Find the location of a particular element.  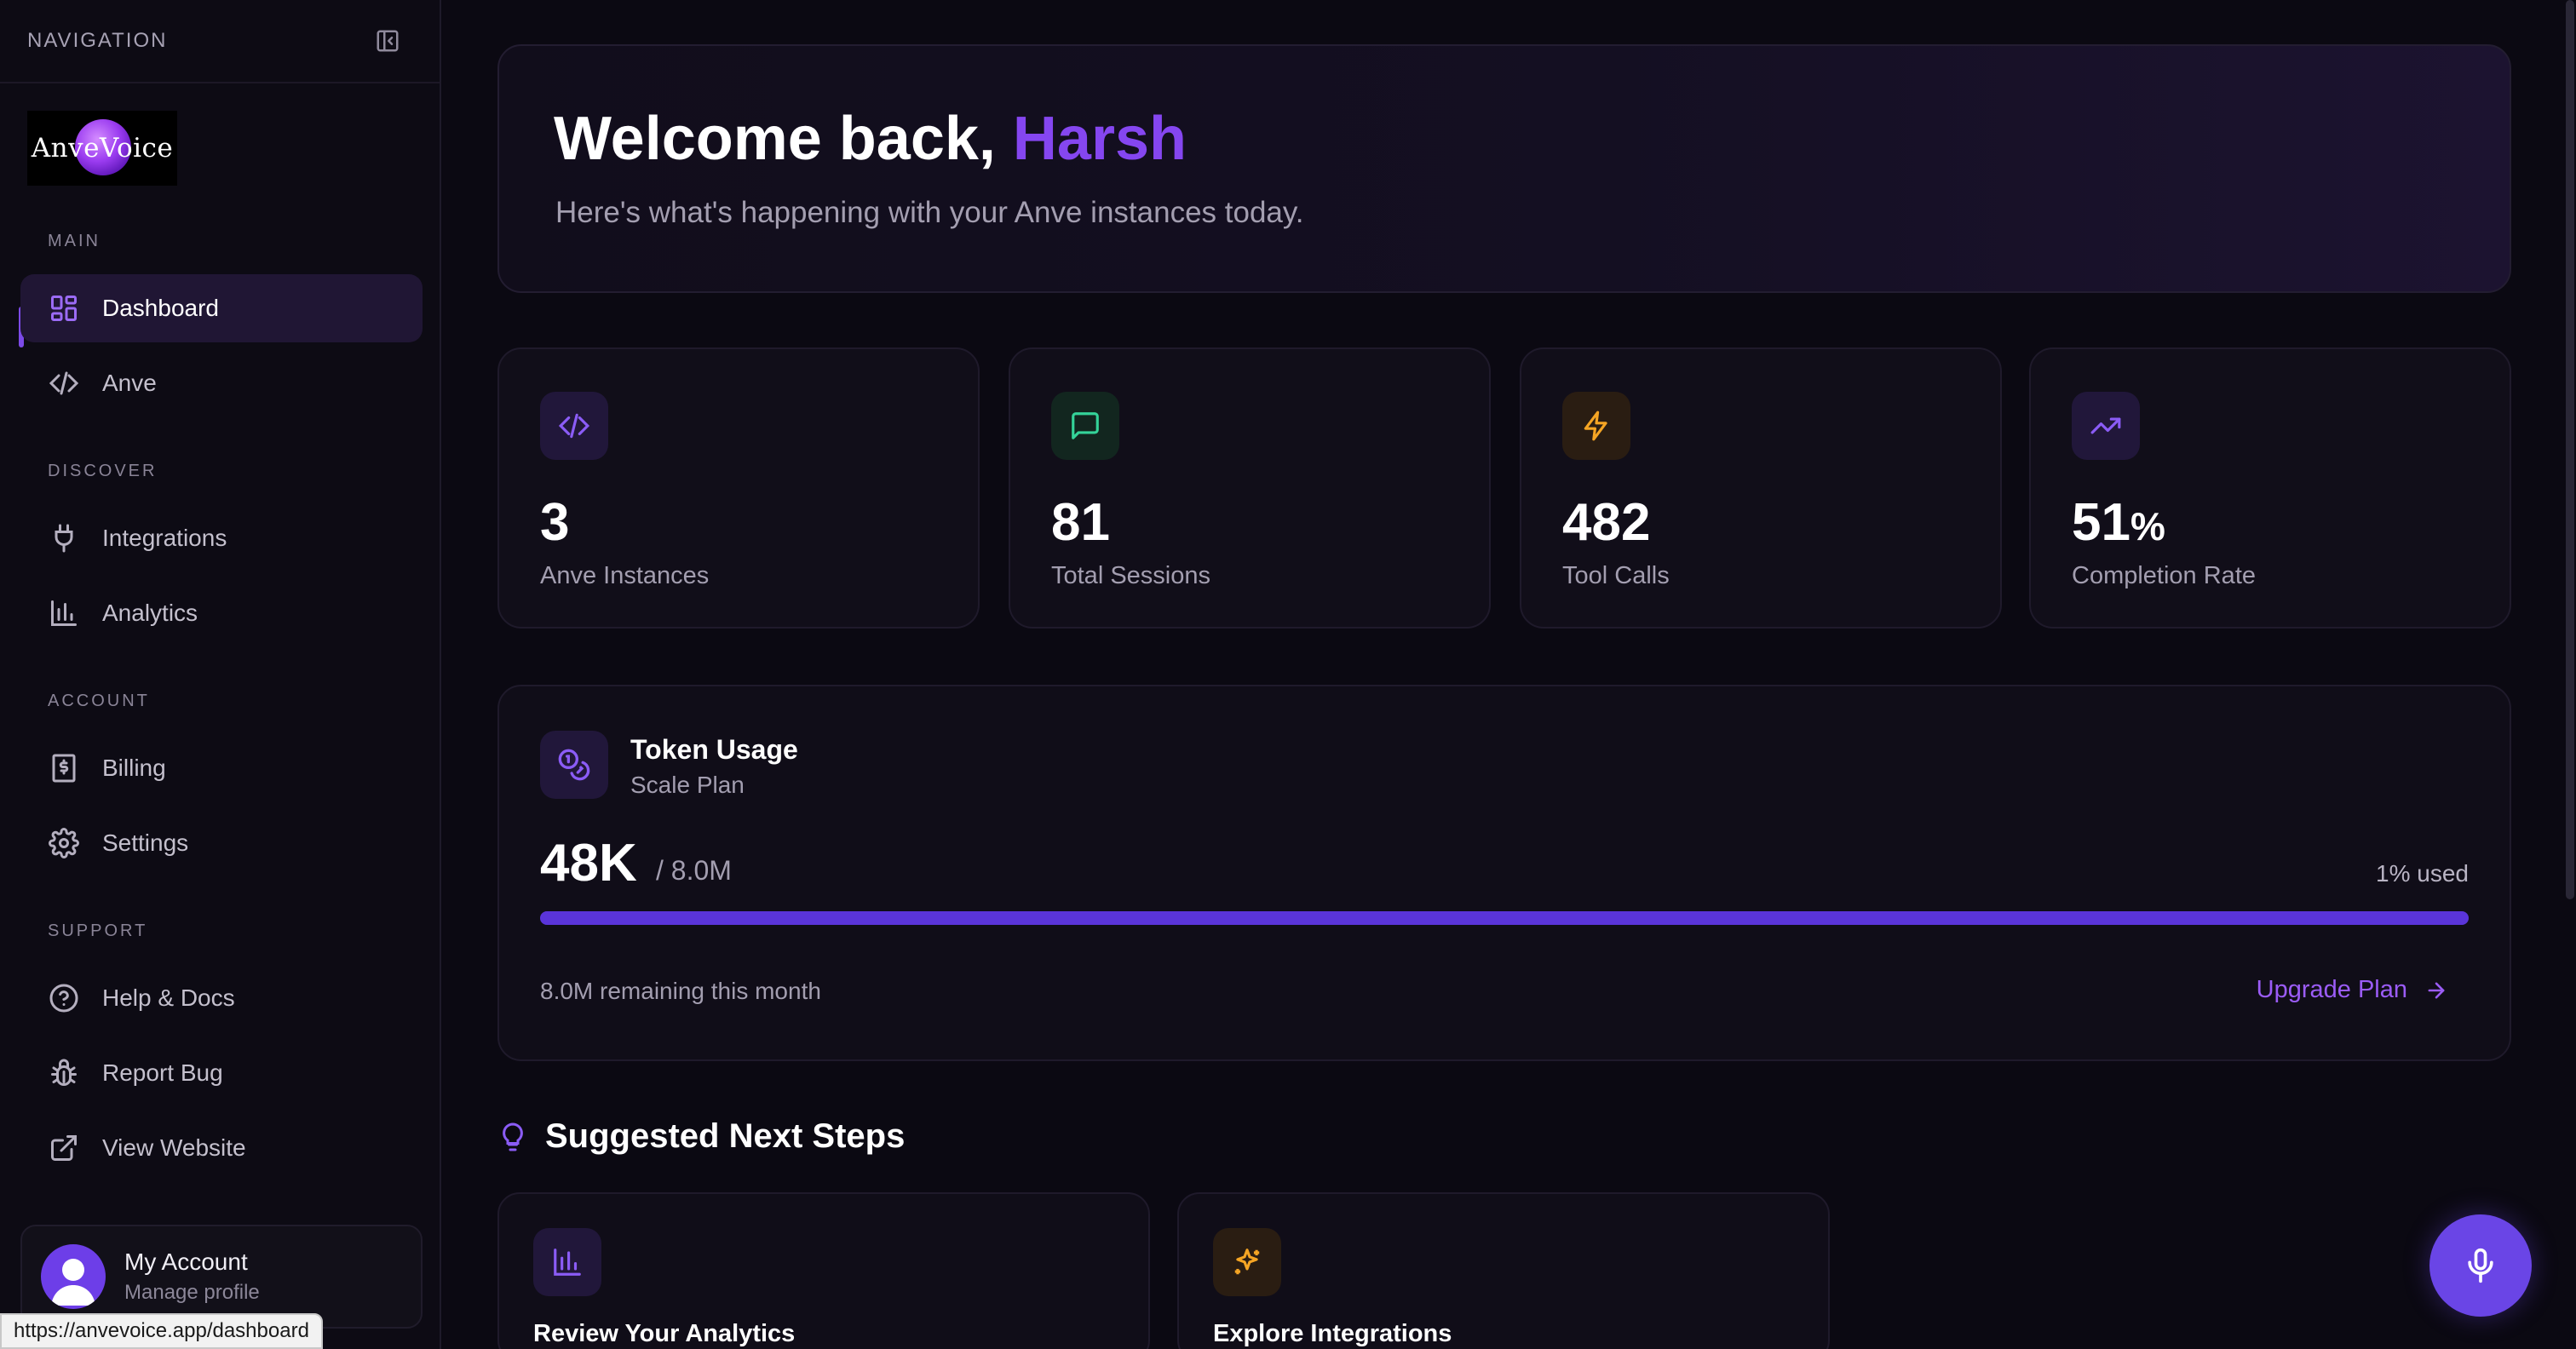

sidebar-item-label: Analytics is located at coordinates (150, 613).